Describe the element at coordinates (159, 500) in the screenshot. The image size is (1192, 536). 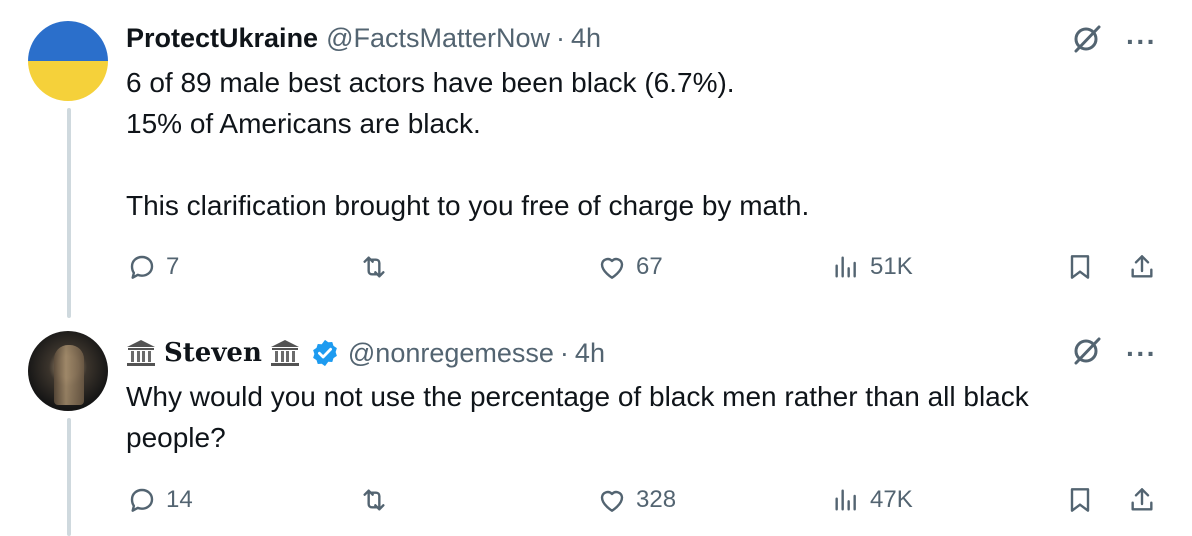
I see `reply-button: 14` at that location.